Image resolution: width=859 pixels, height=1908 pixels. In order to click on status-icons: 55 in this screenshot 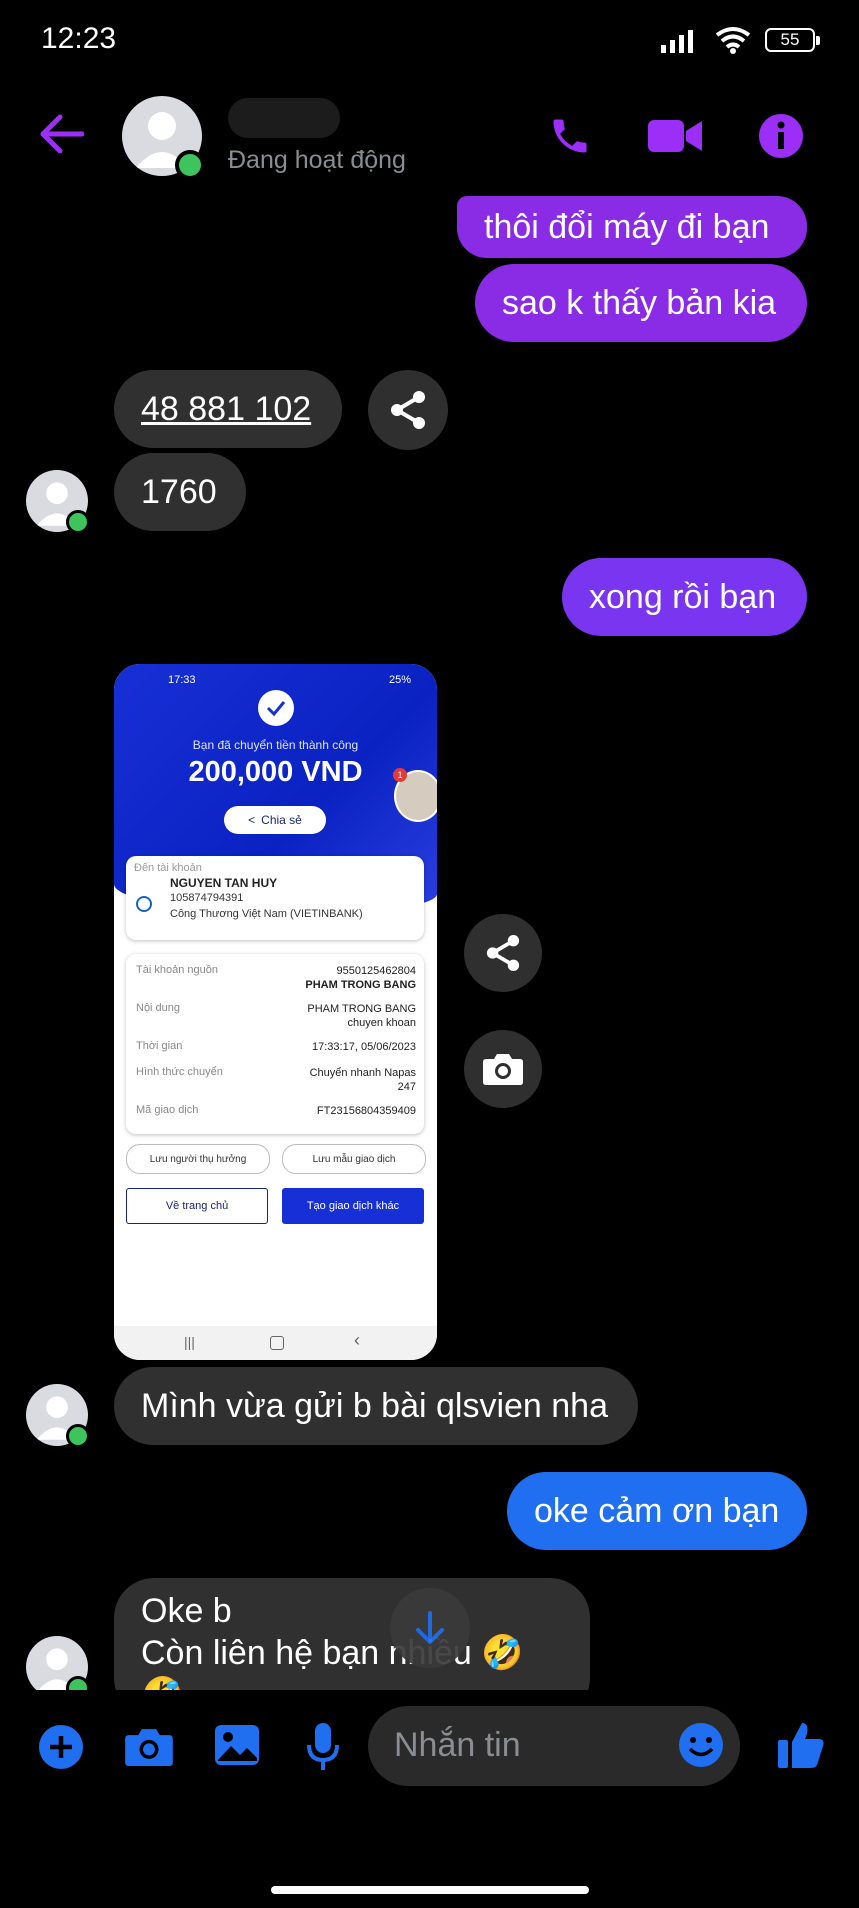, I will do `click(740, 40)`.